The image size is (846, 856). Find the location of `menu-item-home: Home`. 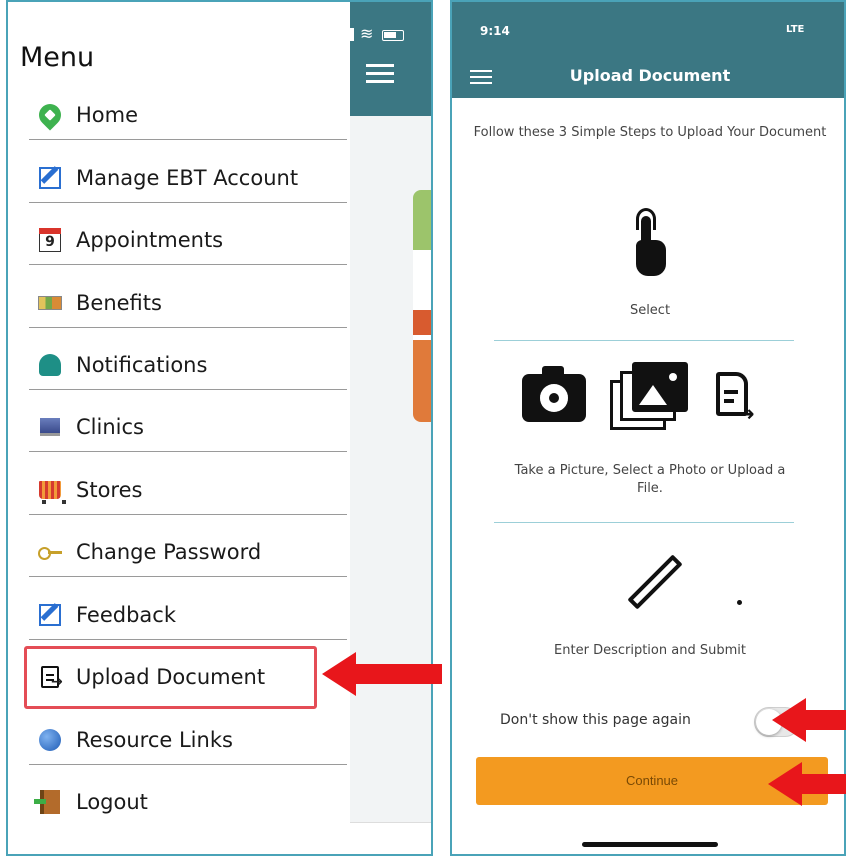

menu-item-home: Home is located at coordinates (188, 115).